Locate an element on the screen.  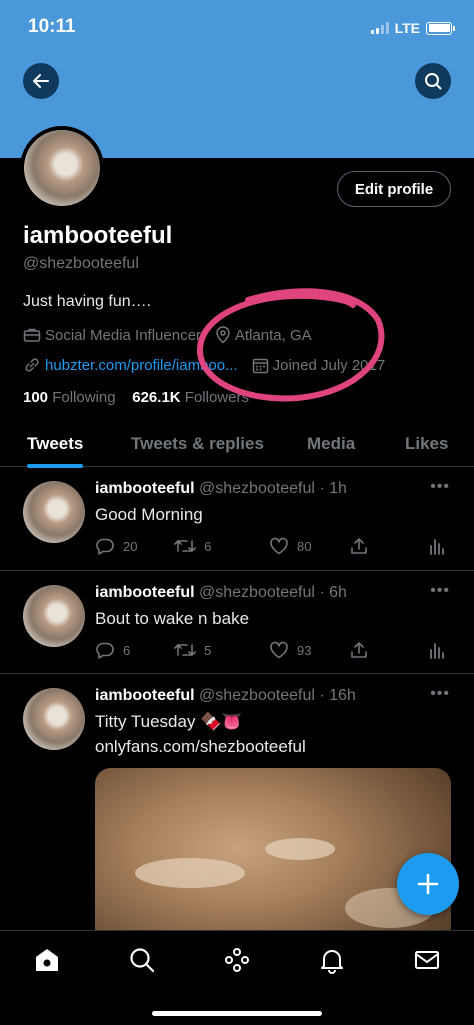
retweet-button: 5 is located at coordinates (221, 650).